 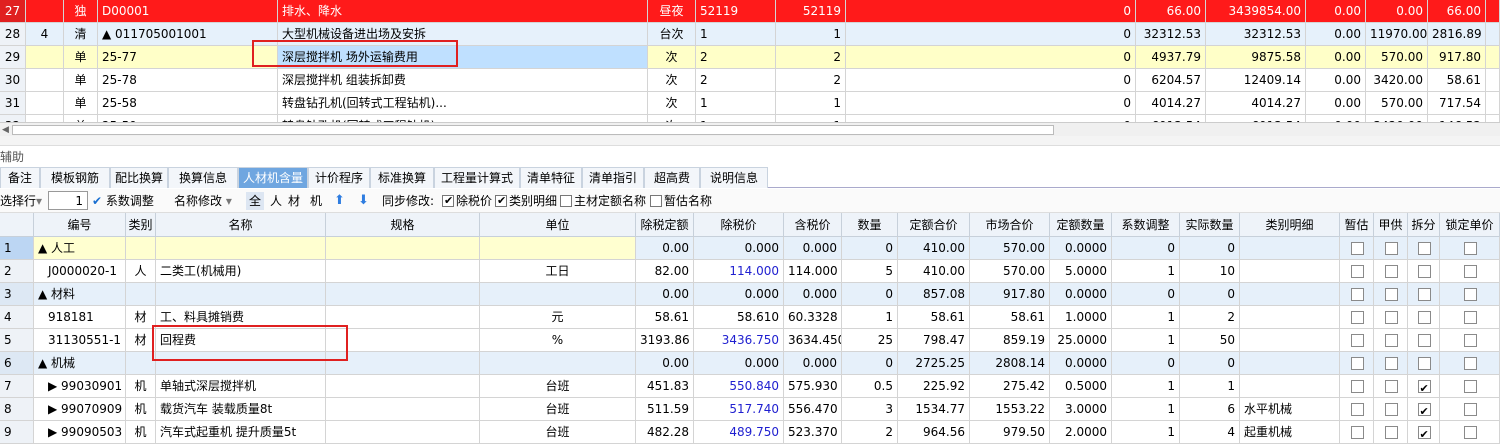 I want to click on cell-p3: 0.000, so click(x=813, y=294).